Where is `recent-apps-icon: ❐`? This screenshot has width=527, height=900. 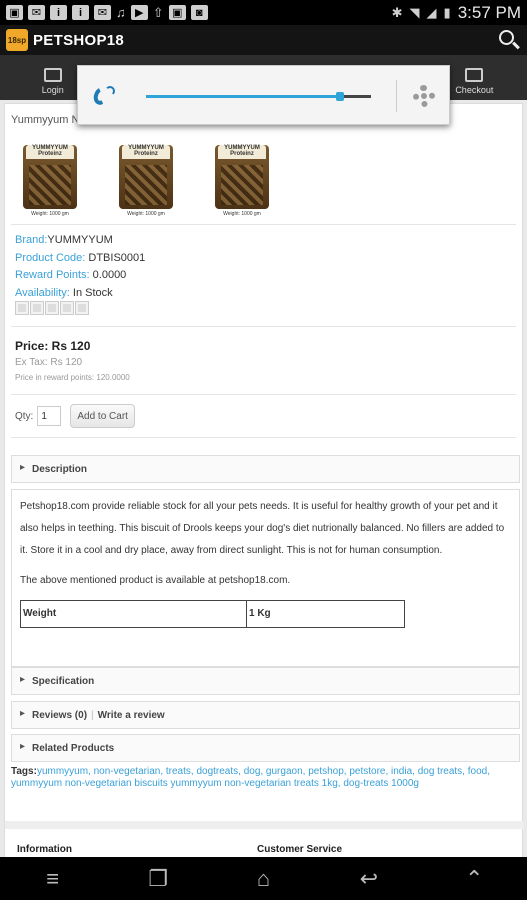 recent-apps-icon: ❐ is located at coordinates (158, 879).